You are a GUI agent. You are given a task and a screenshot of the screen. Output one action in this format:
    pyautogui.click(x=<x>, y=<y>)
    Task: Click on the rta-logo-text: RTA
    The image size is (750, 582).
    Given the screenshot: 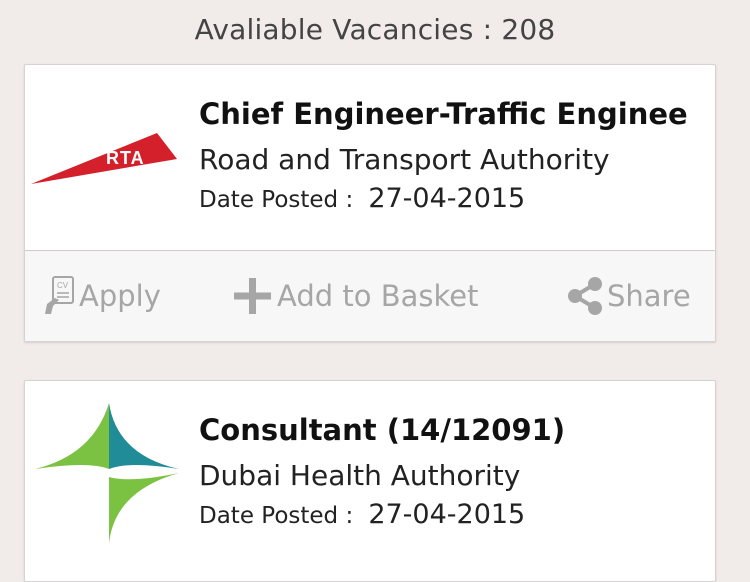 What is the action you would take?
    pyautogui.click(x=125, y=158)
    